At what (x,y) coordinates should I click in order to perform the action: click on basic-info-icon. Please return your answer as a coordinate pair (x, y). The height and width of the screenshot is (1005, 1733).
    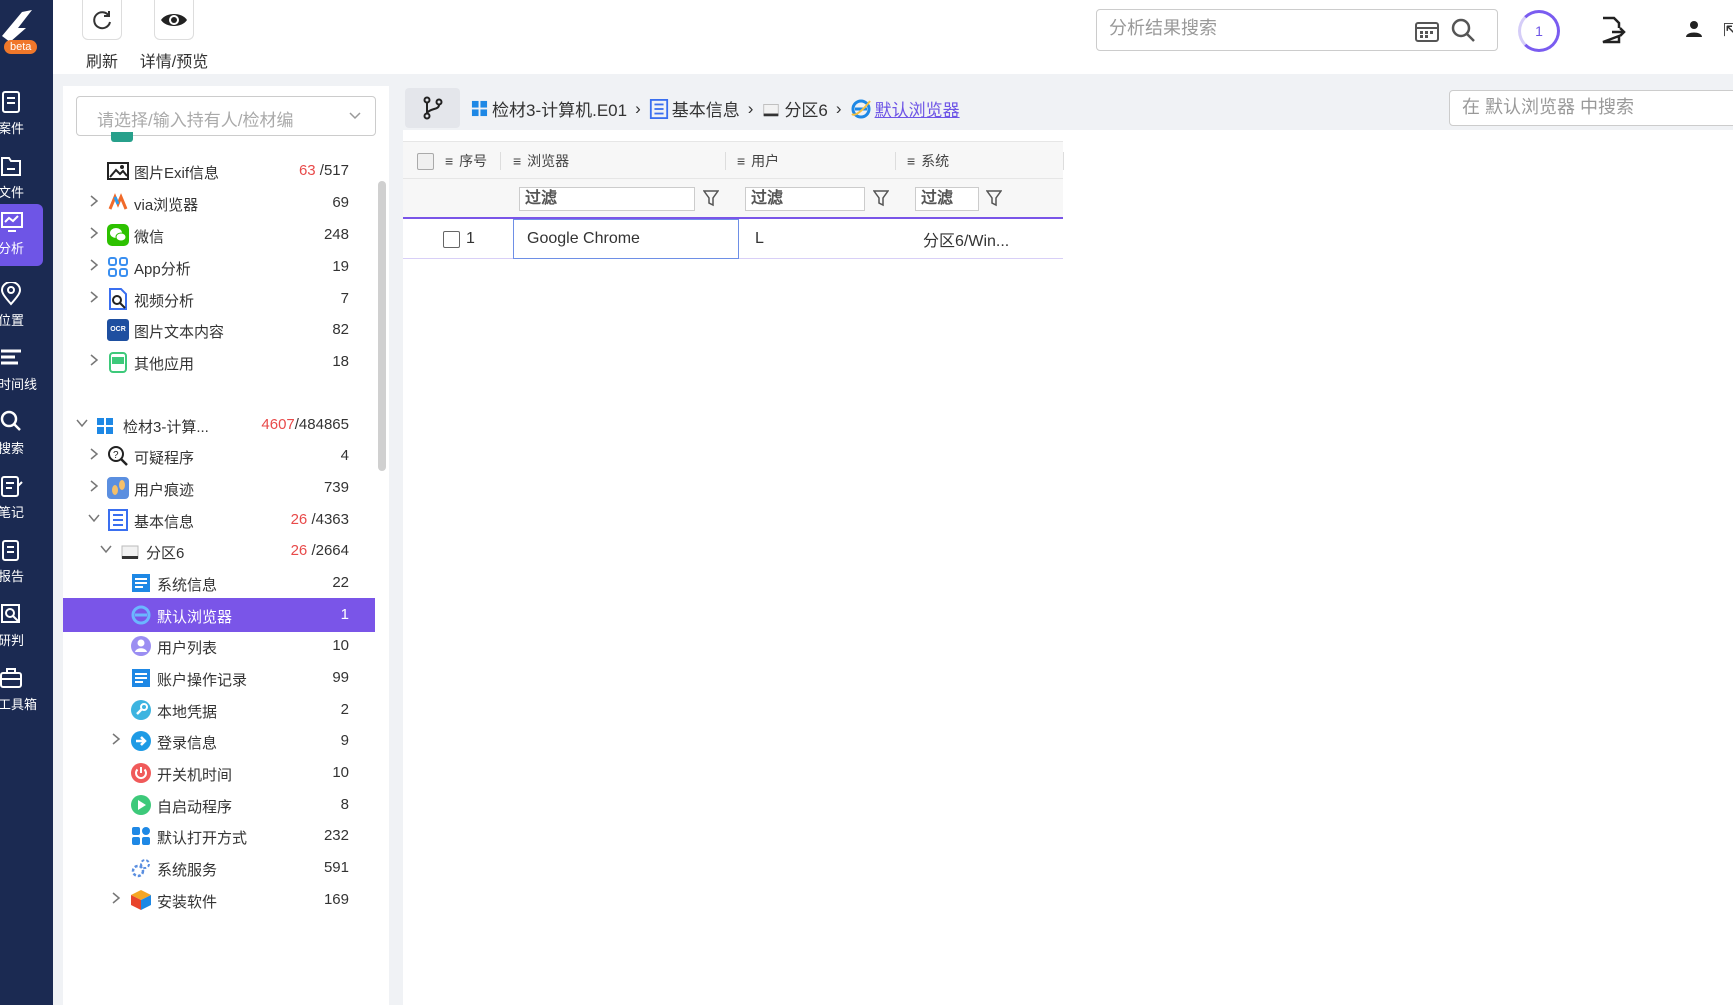
    Looking at the image, I should click on (658, 108).